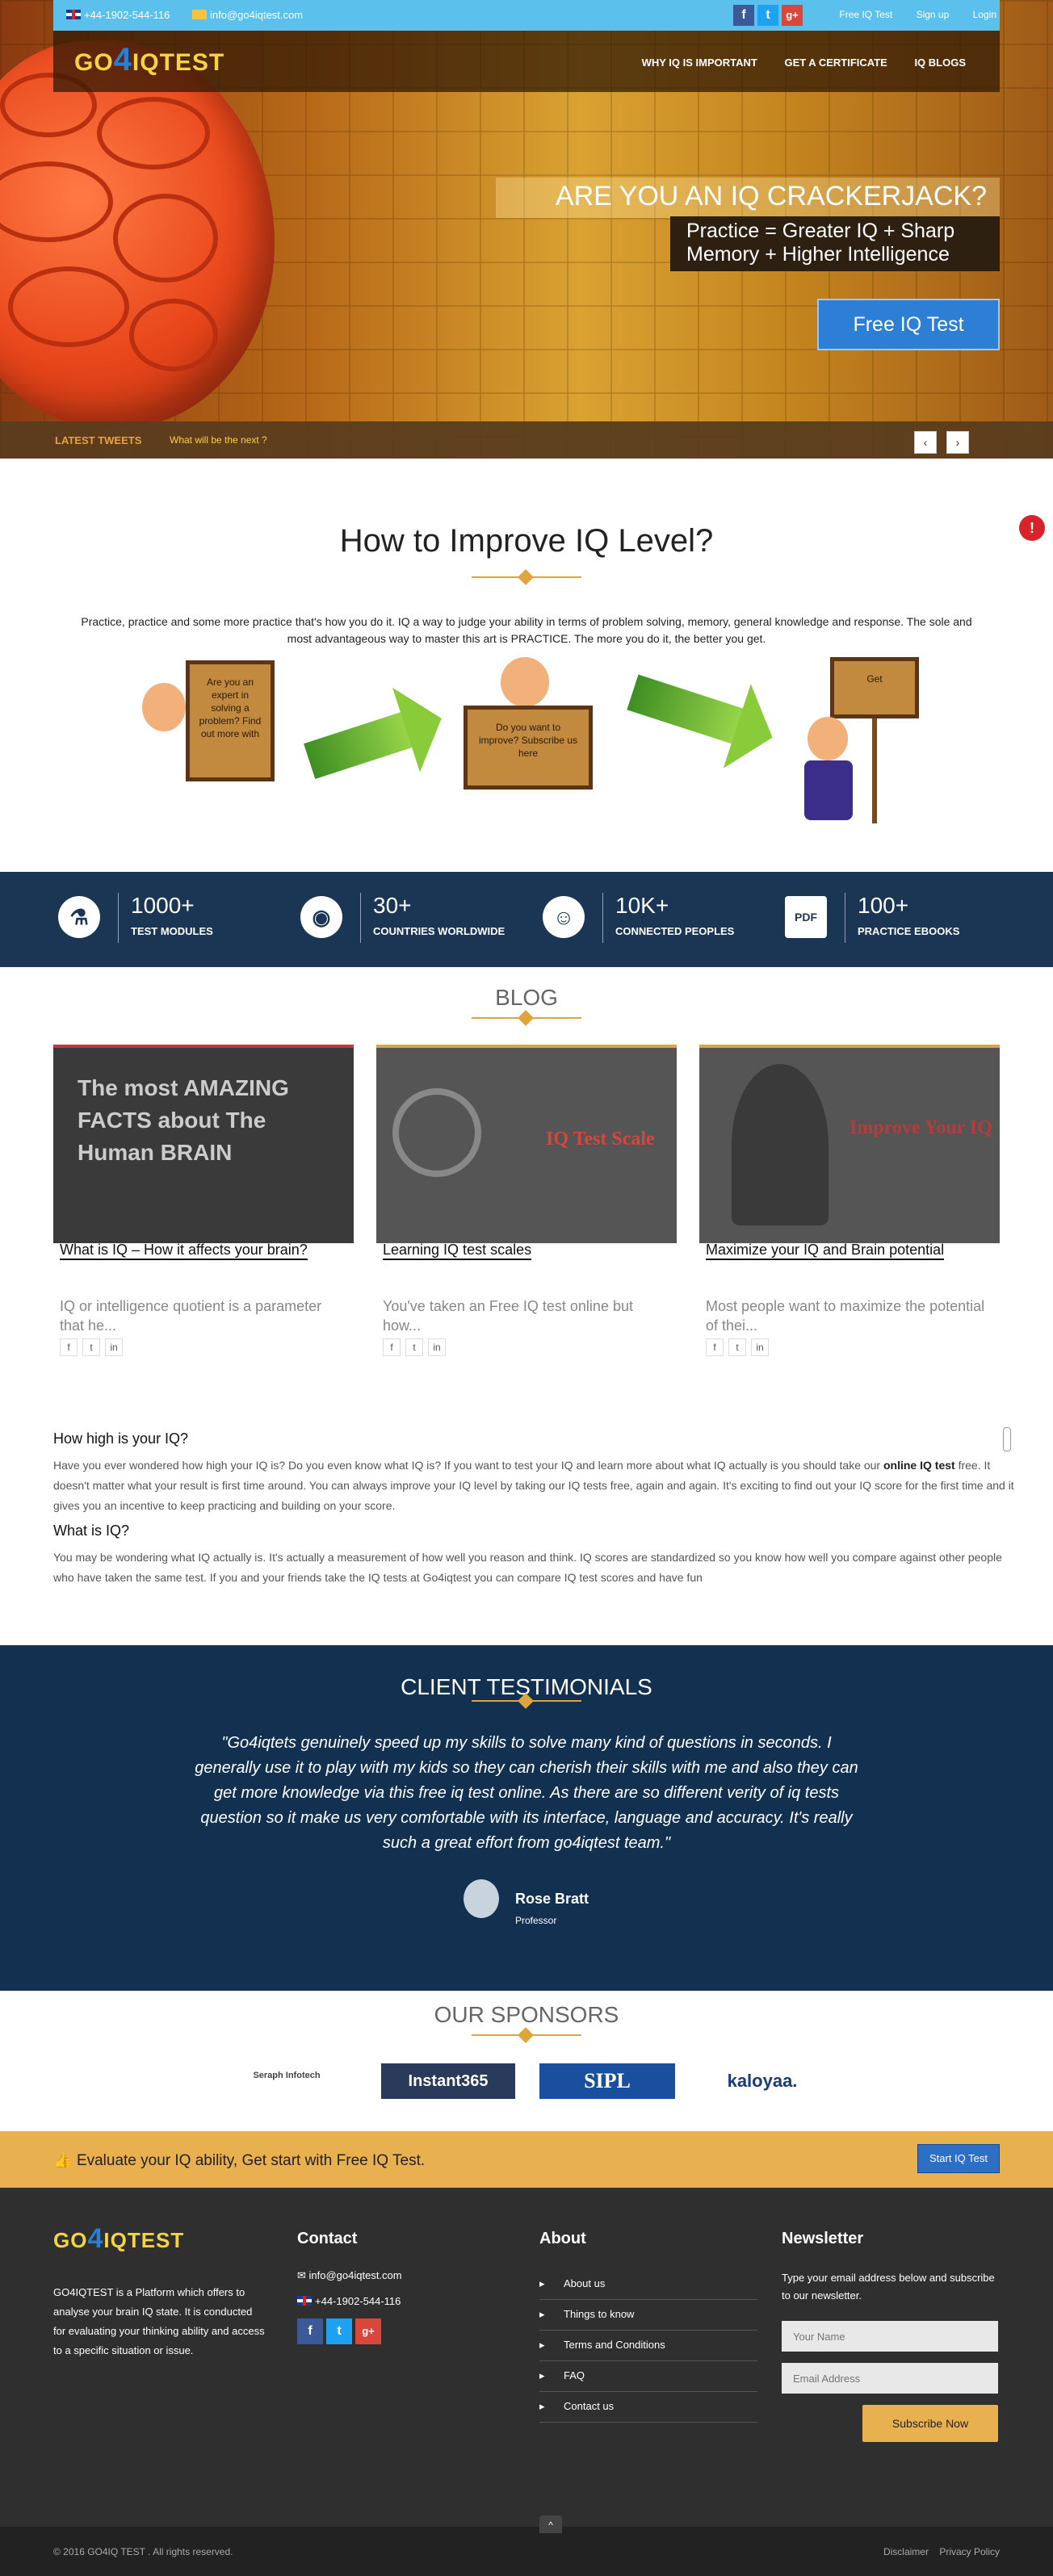  Describe the element at coordinates (890, 2336) in the screenshot. I see `name-input` at that location.